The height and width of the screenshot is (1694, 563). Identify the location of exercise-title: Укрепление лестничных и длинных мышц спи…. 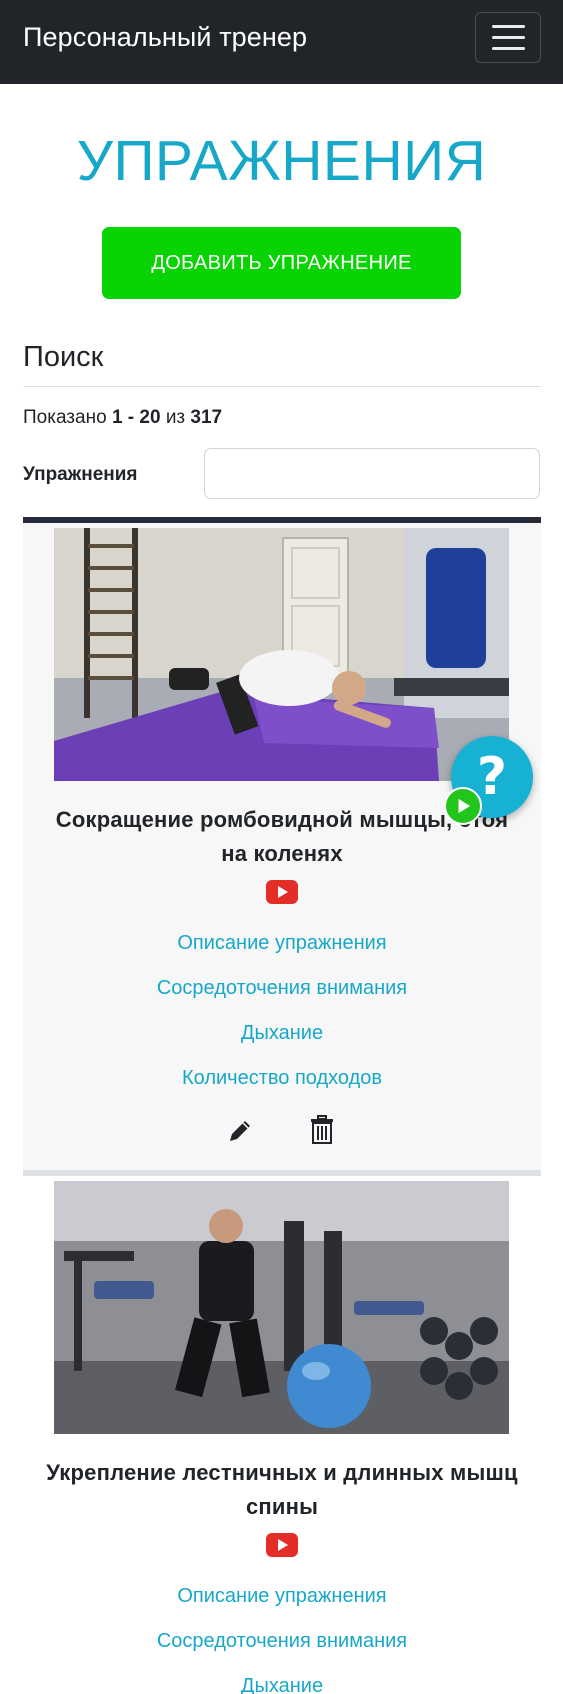
(282, 1489).